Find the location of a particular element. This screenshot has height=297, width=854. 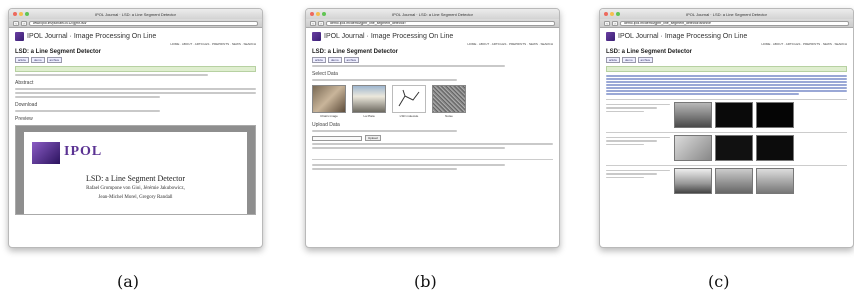

sample-thumb: La Plata is located at coordinates (369, 101).